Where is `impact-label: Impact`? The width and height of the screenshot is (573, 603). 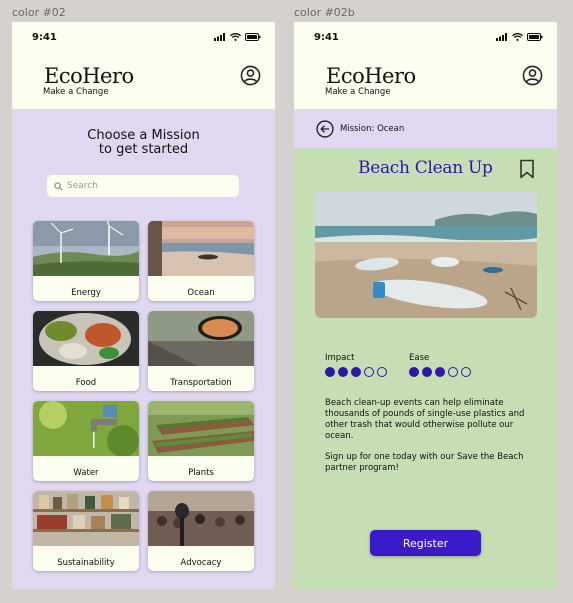
impact-label: Impact is located at coordinates (340, 358).